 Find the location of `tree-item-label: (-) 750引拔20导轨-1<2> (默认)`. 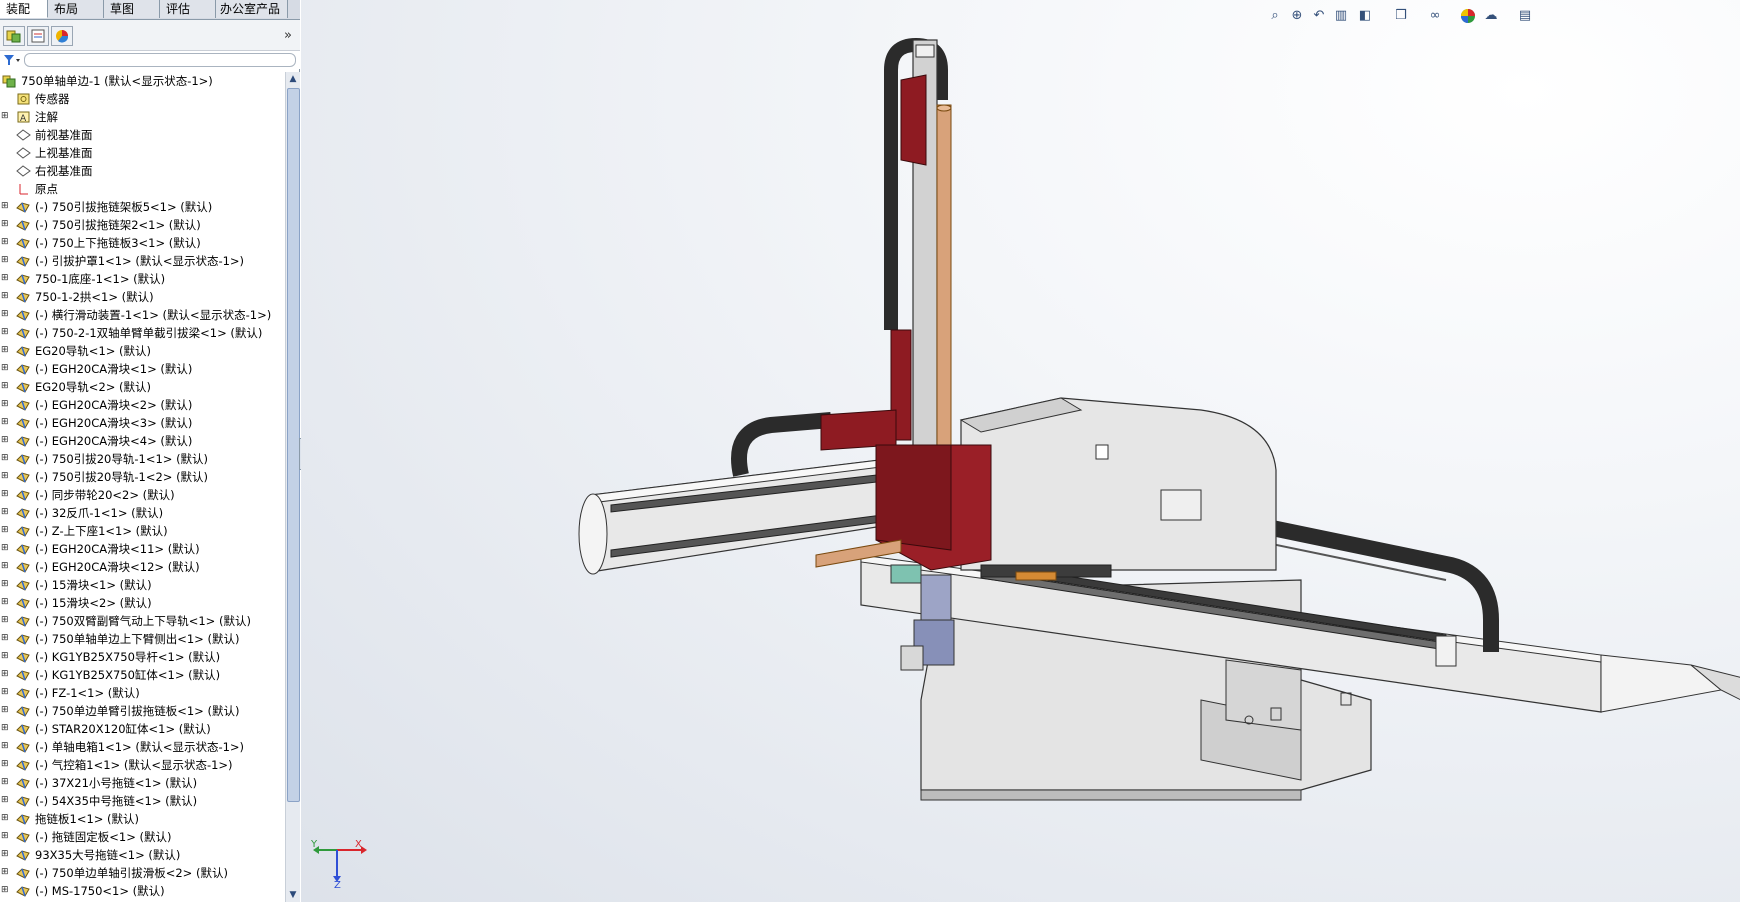

tree-item-label: (-) 750引拔20导轨-1<2> (默认) is located at coordinates (122, 477).